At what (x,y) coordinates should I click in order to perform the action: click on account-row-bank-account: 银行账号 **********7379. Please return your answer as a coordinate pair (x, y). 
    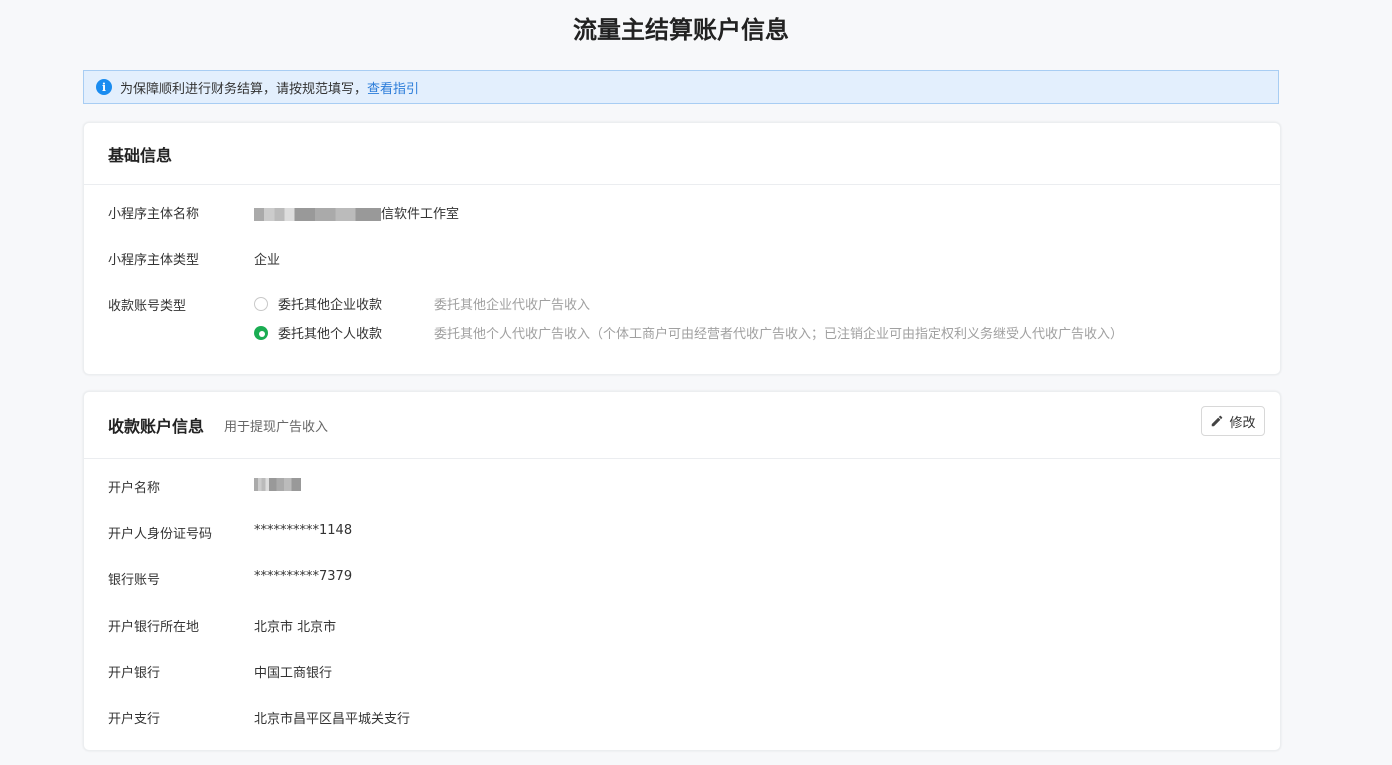
    Looking at the image, I should click on (230, 578).